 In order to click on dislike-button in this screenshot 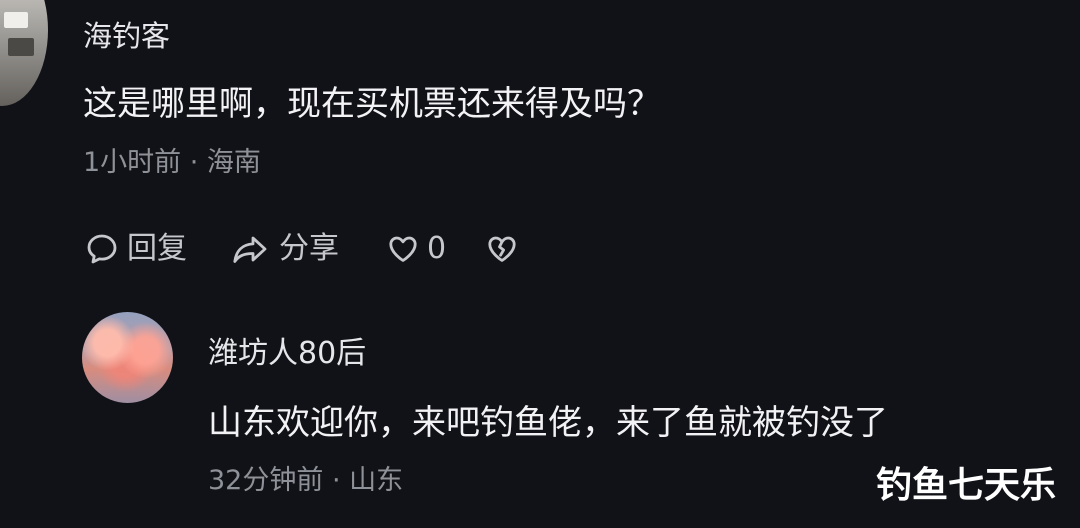, I will do `click(502, 249)`.